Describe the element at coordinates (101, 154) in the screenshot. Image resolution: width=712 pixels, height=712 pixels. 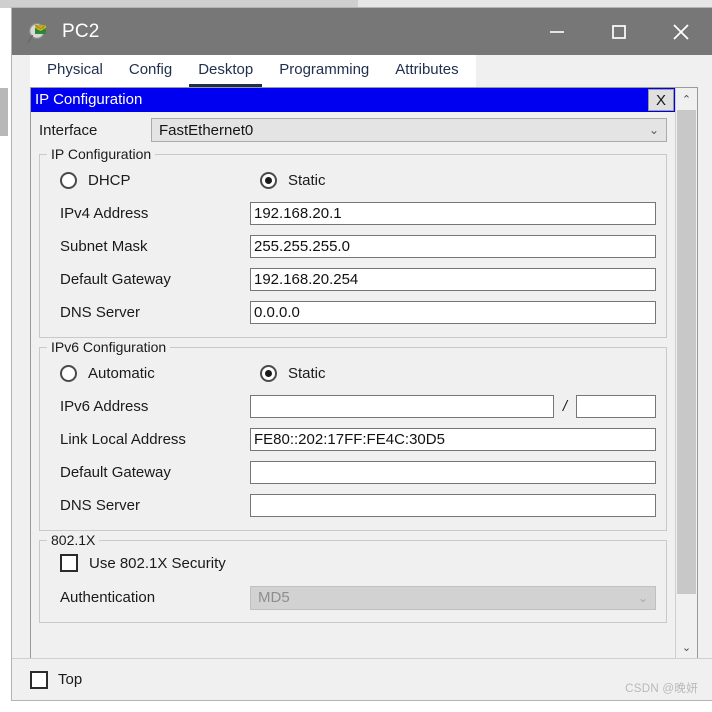
I see `ipv4-group-legend: IP Configuration` at that location.